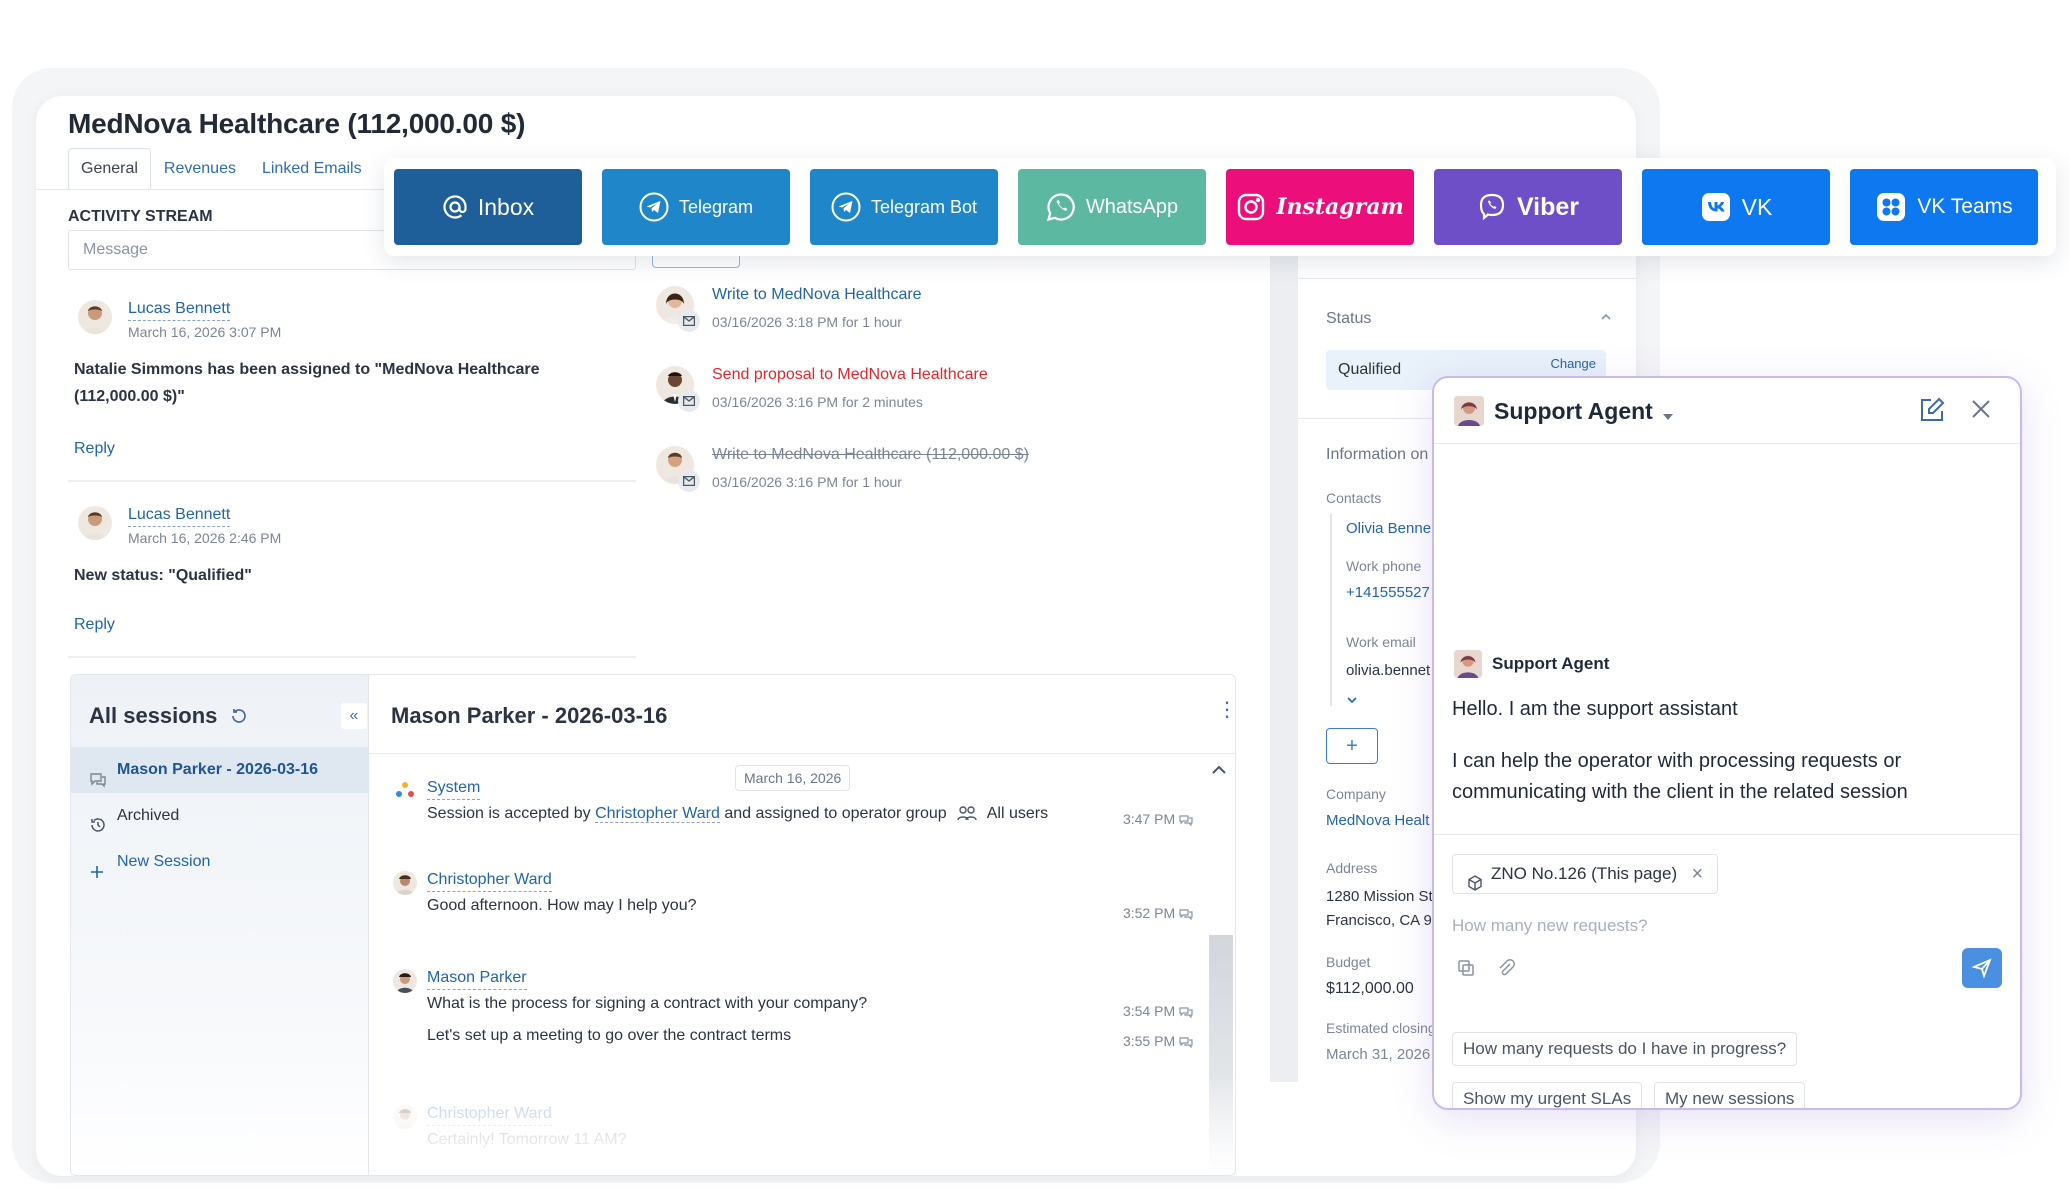 The image size is (2070, 1188). Describe the element at coordinates (1379, 920) in the screenshot. I see `address-line-2: Francisco, CA 9` at that location.